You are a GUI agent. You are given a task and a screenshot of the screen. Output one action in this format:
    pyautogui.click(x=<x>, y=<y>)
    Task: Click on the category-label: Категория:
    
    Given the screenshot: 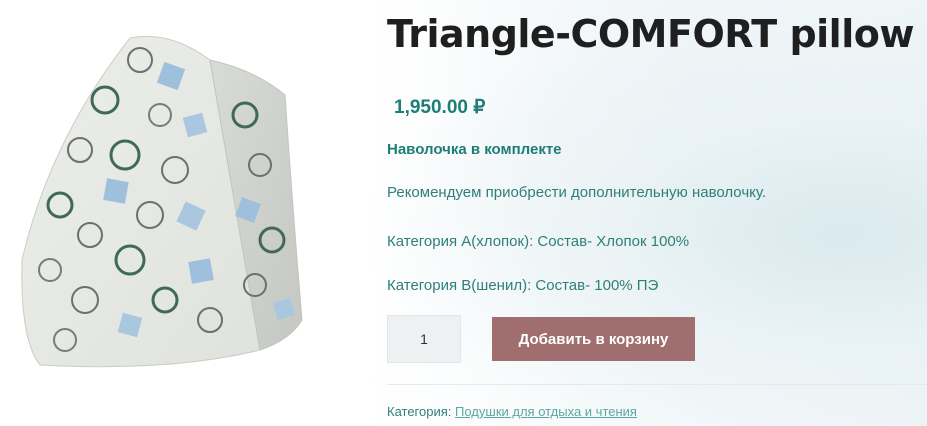 What is the action you would take?
    pyautogui.click(x=419, y=411)
    